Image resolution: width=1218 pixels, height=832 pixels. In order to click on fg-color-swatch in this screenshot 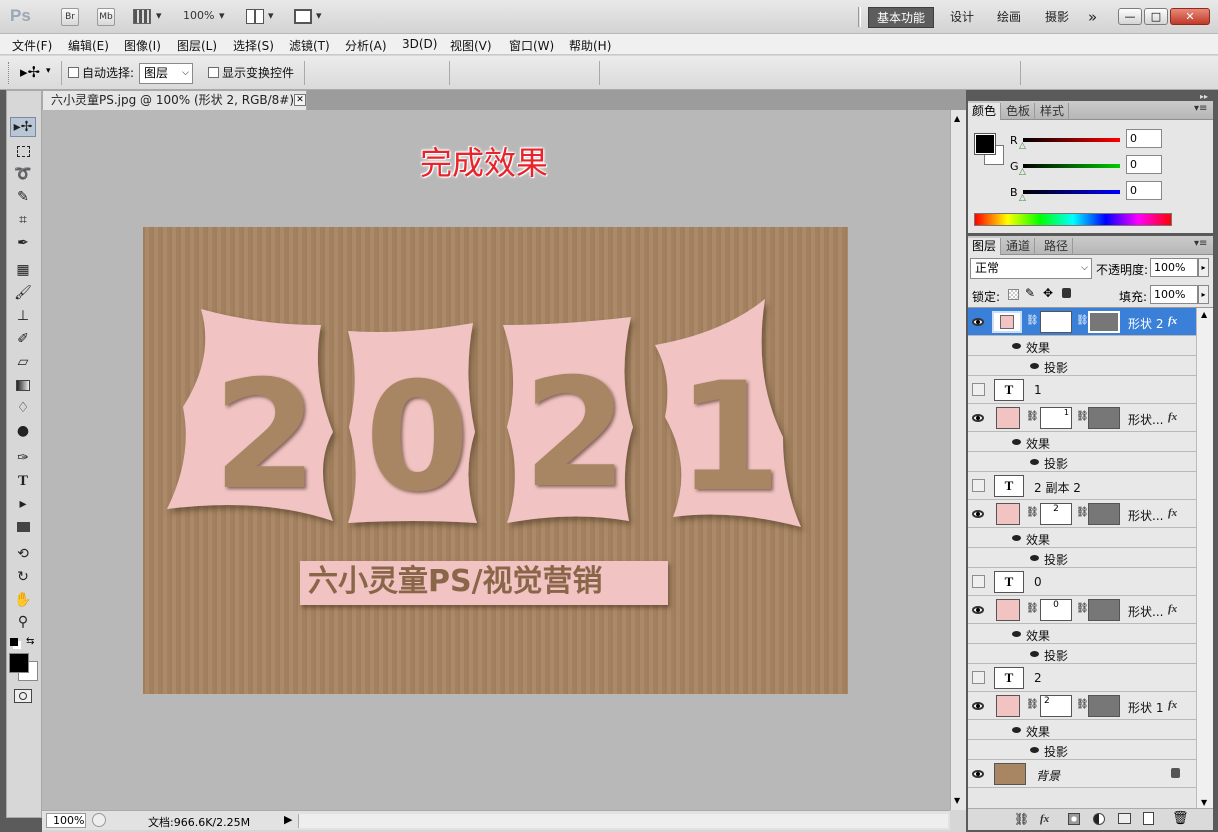, I will do `click(985, 144)`.